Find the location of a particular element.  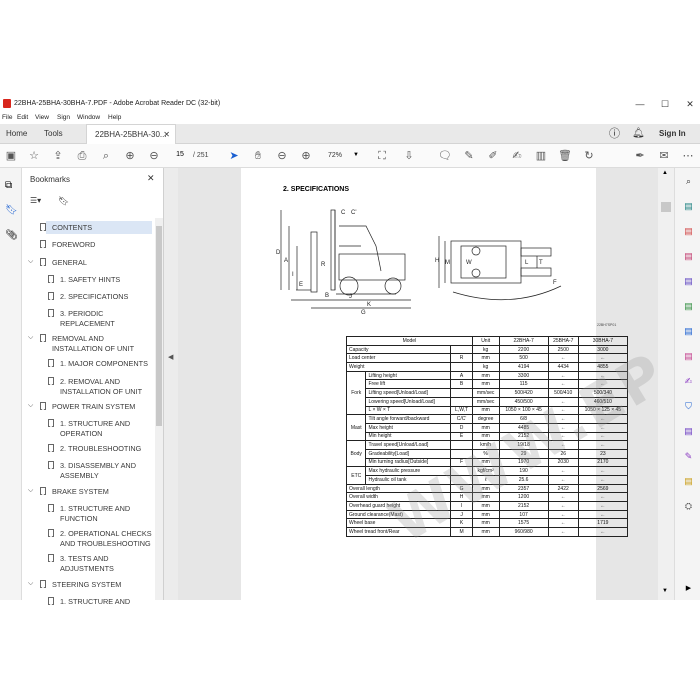

close-panel-icon: ✕ is located at coordinates (151, 178).